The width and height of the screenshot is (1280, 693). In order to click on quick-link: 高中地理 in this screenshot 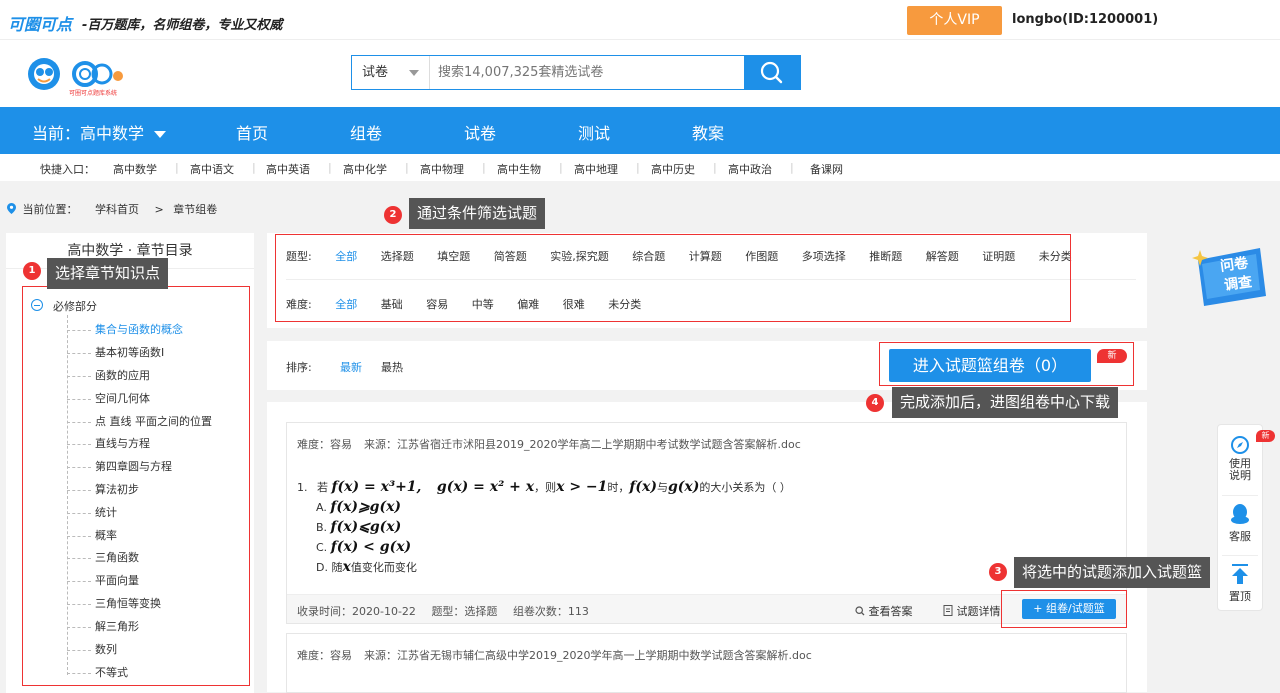, I will do `click(596, 169)`.